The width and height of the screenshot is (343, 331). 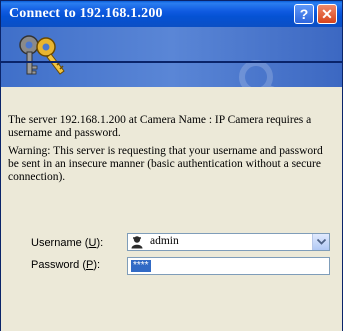 I want to click on chevron-down-icon, so click(x=321, y=242).